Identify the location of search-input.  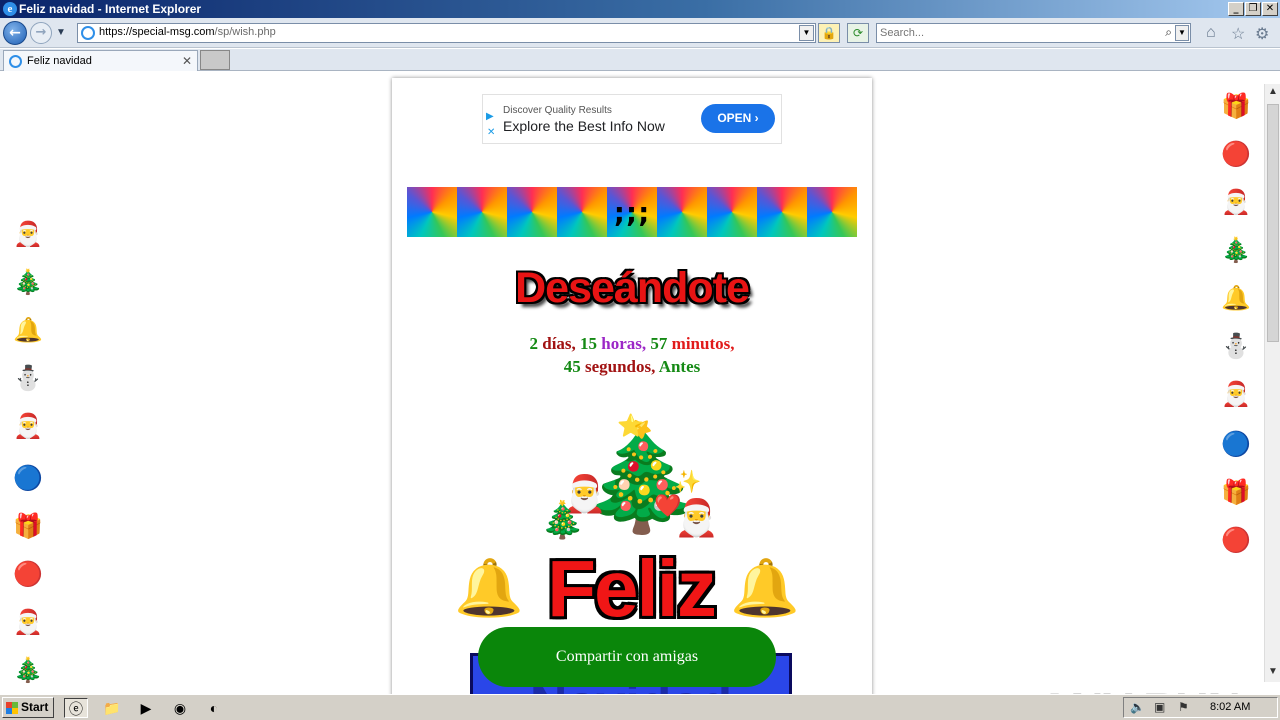
(1015, 33).